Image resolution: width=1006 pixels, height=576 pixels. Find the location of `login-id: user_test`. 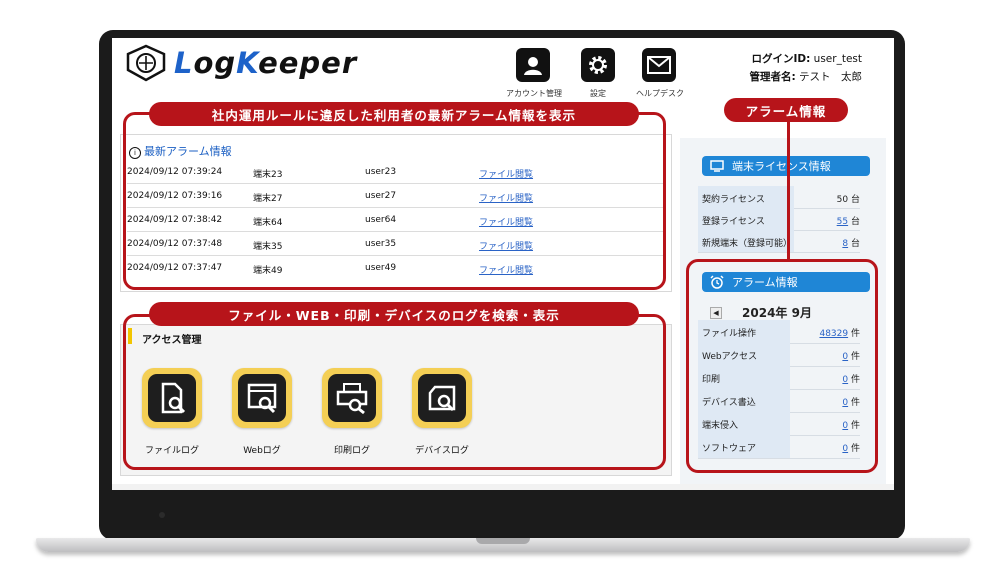

login-id: user_test is located at coordinates (837, 59).